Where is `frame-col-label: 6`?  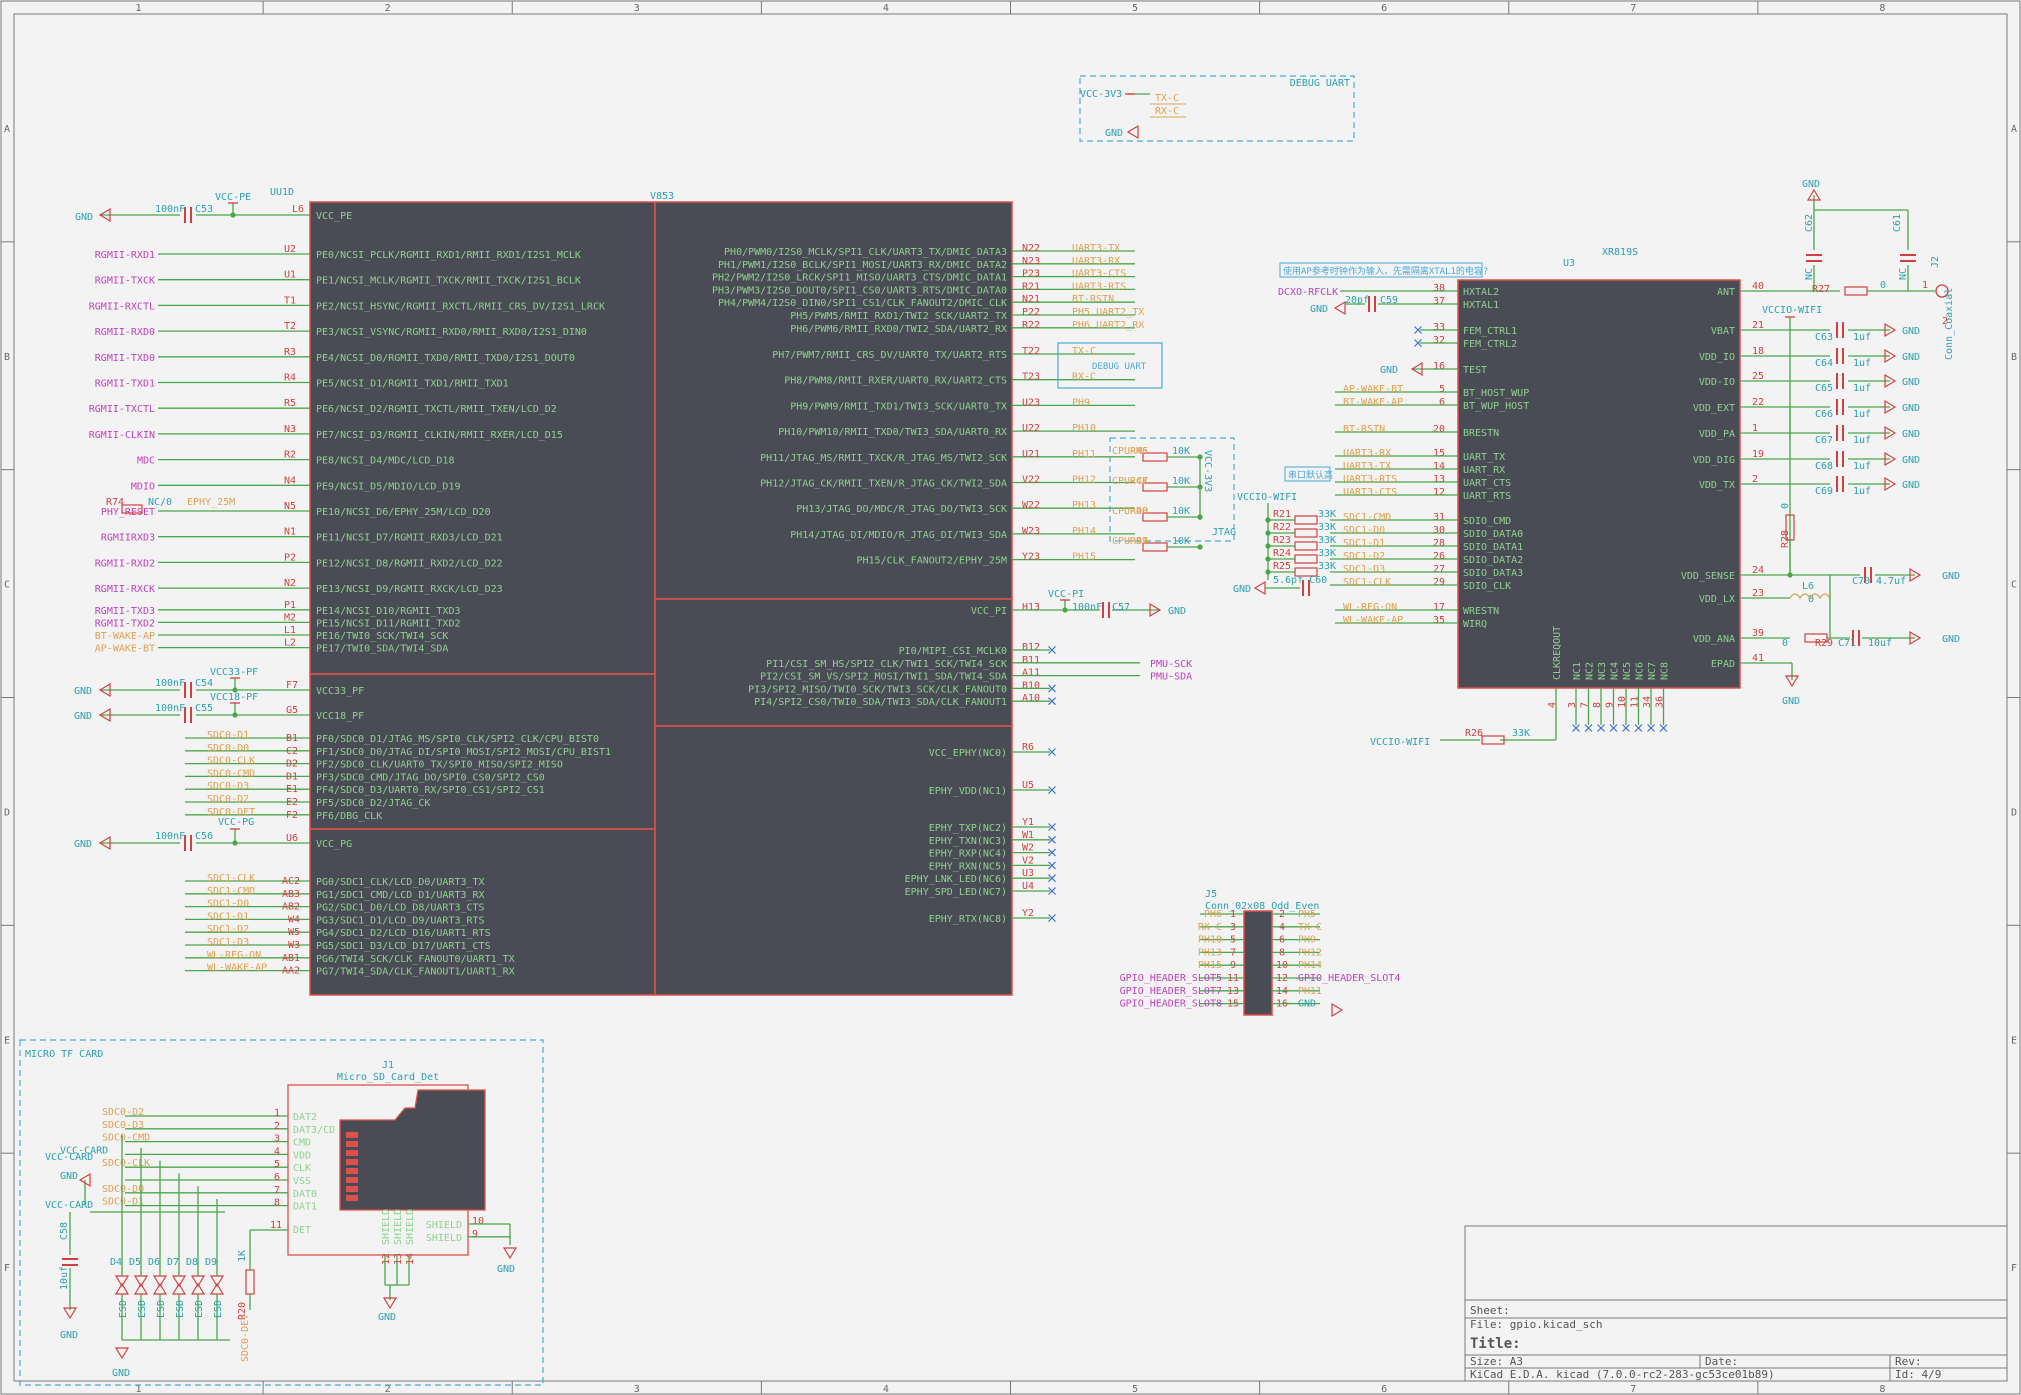 frame-col-label: 6 is located at coordinates (1384, 1389).